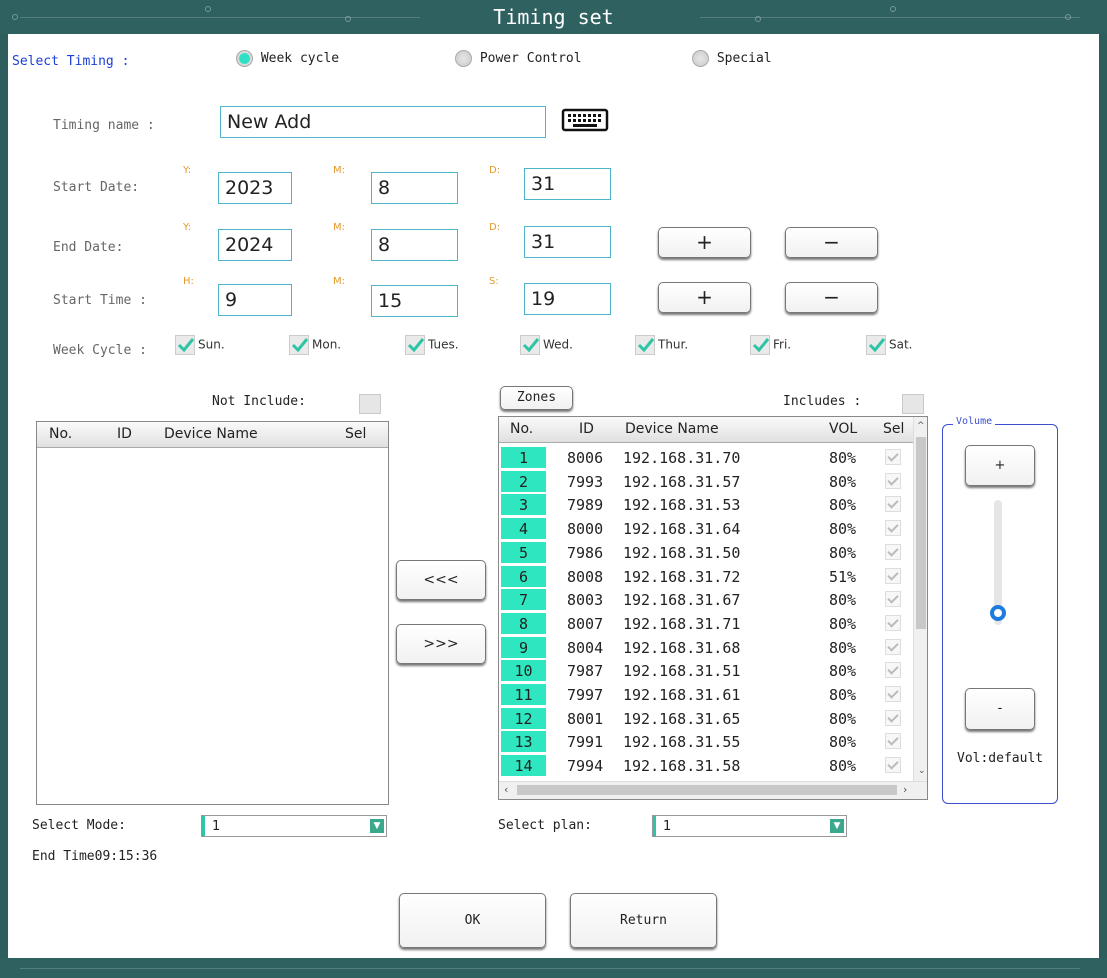 The width and height of the screenshot is (1107, 978). What do you see at coordinates (831, 297) in the screenshot?
I see `time-minus-button: −` at bounding box center [831, 297].